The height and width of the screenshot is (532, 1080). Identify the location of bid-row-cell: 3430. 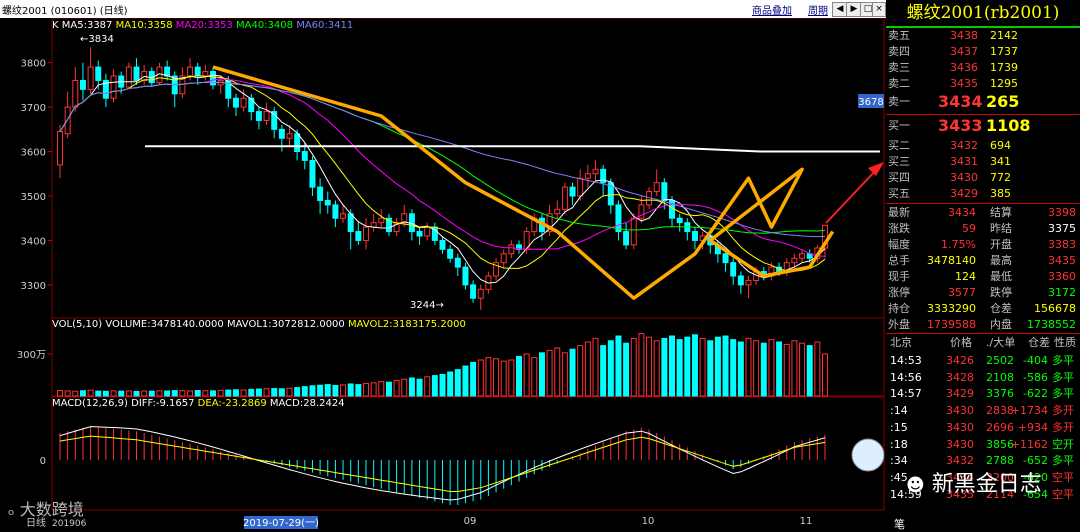
(964, 177).